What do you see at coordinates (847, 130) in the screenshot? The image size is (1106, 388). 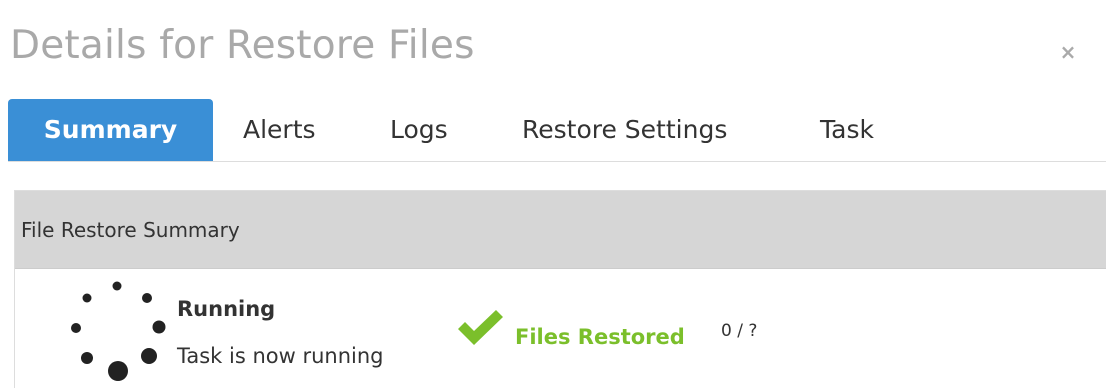 I see `tab-task: Task` at bounding box center [847, 130].